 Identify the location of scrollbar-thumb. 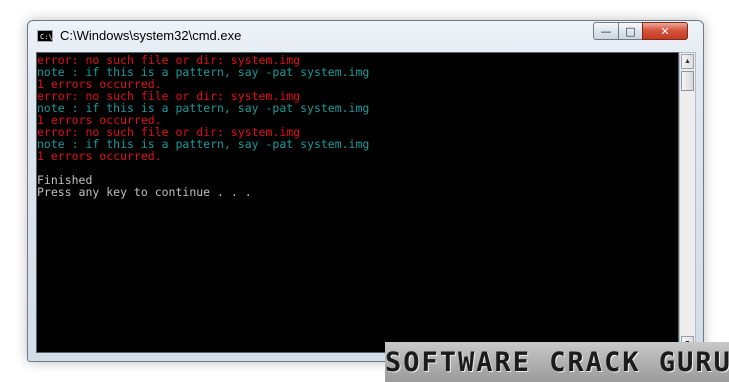
(687, 81).